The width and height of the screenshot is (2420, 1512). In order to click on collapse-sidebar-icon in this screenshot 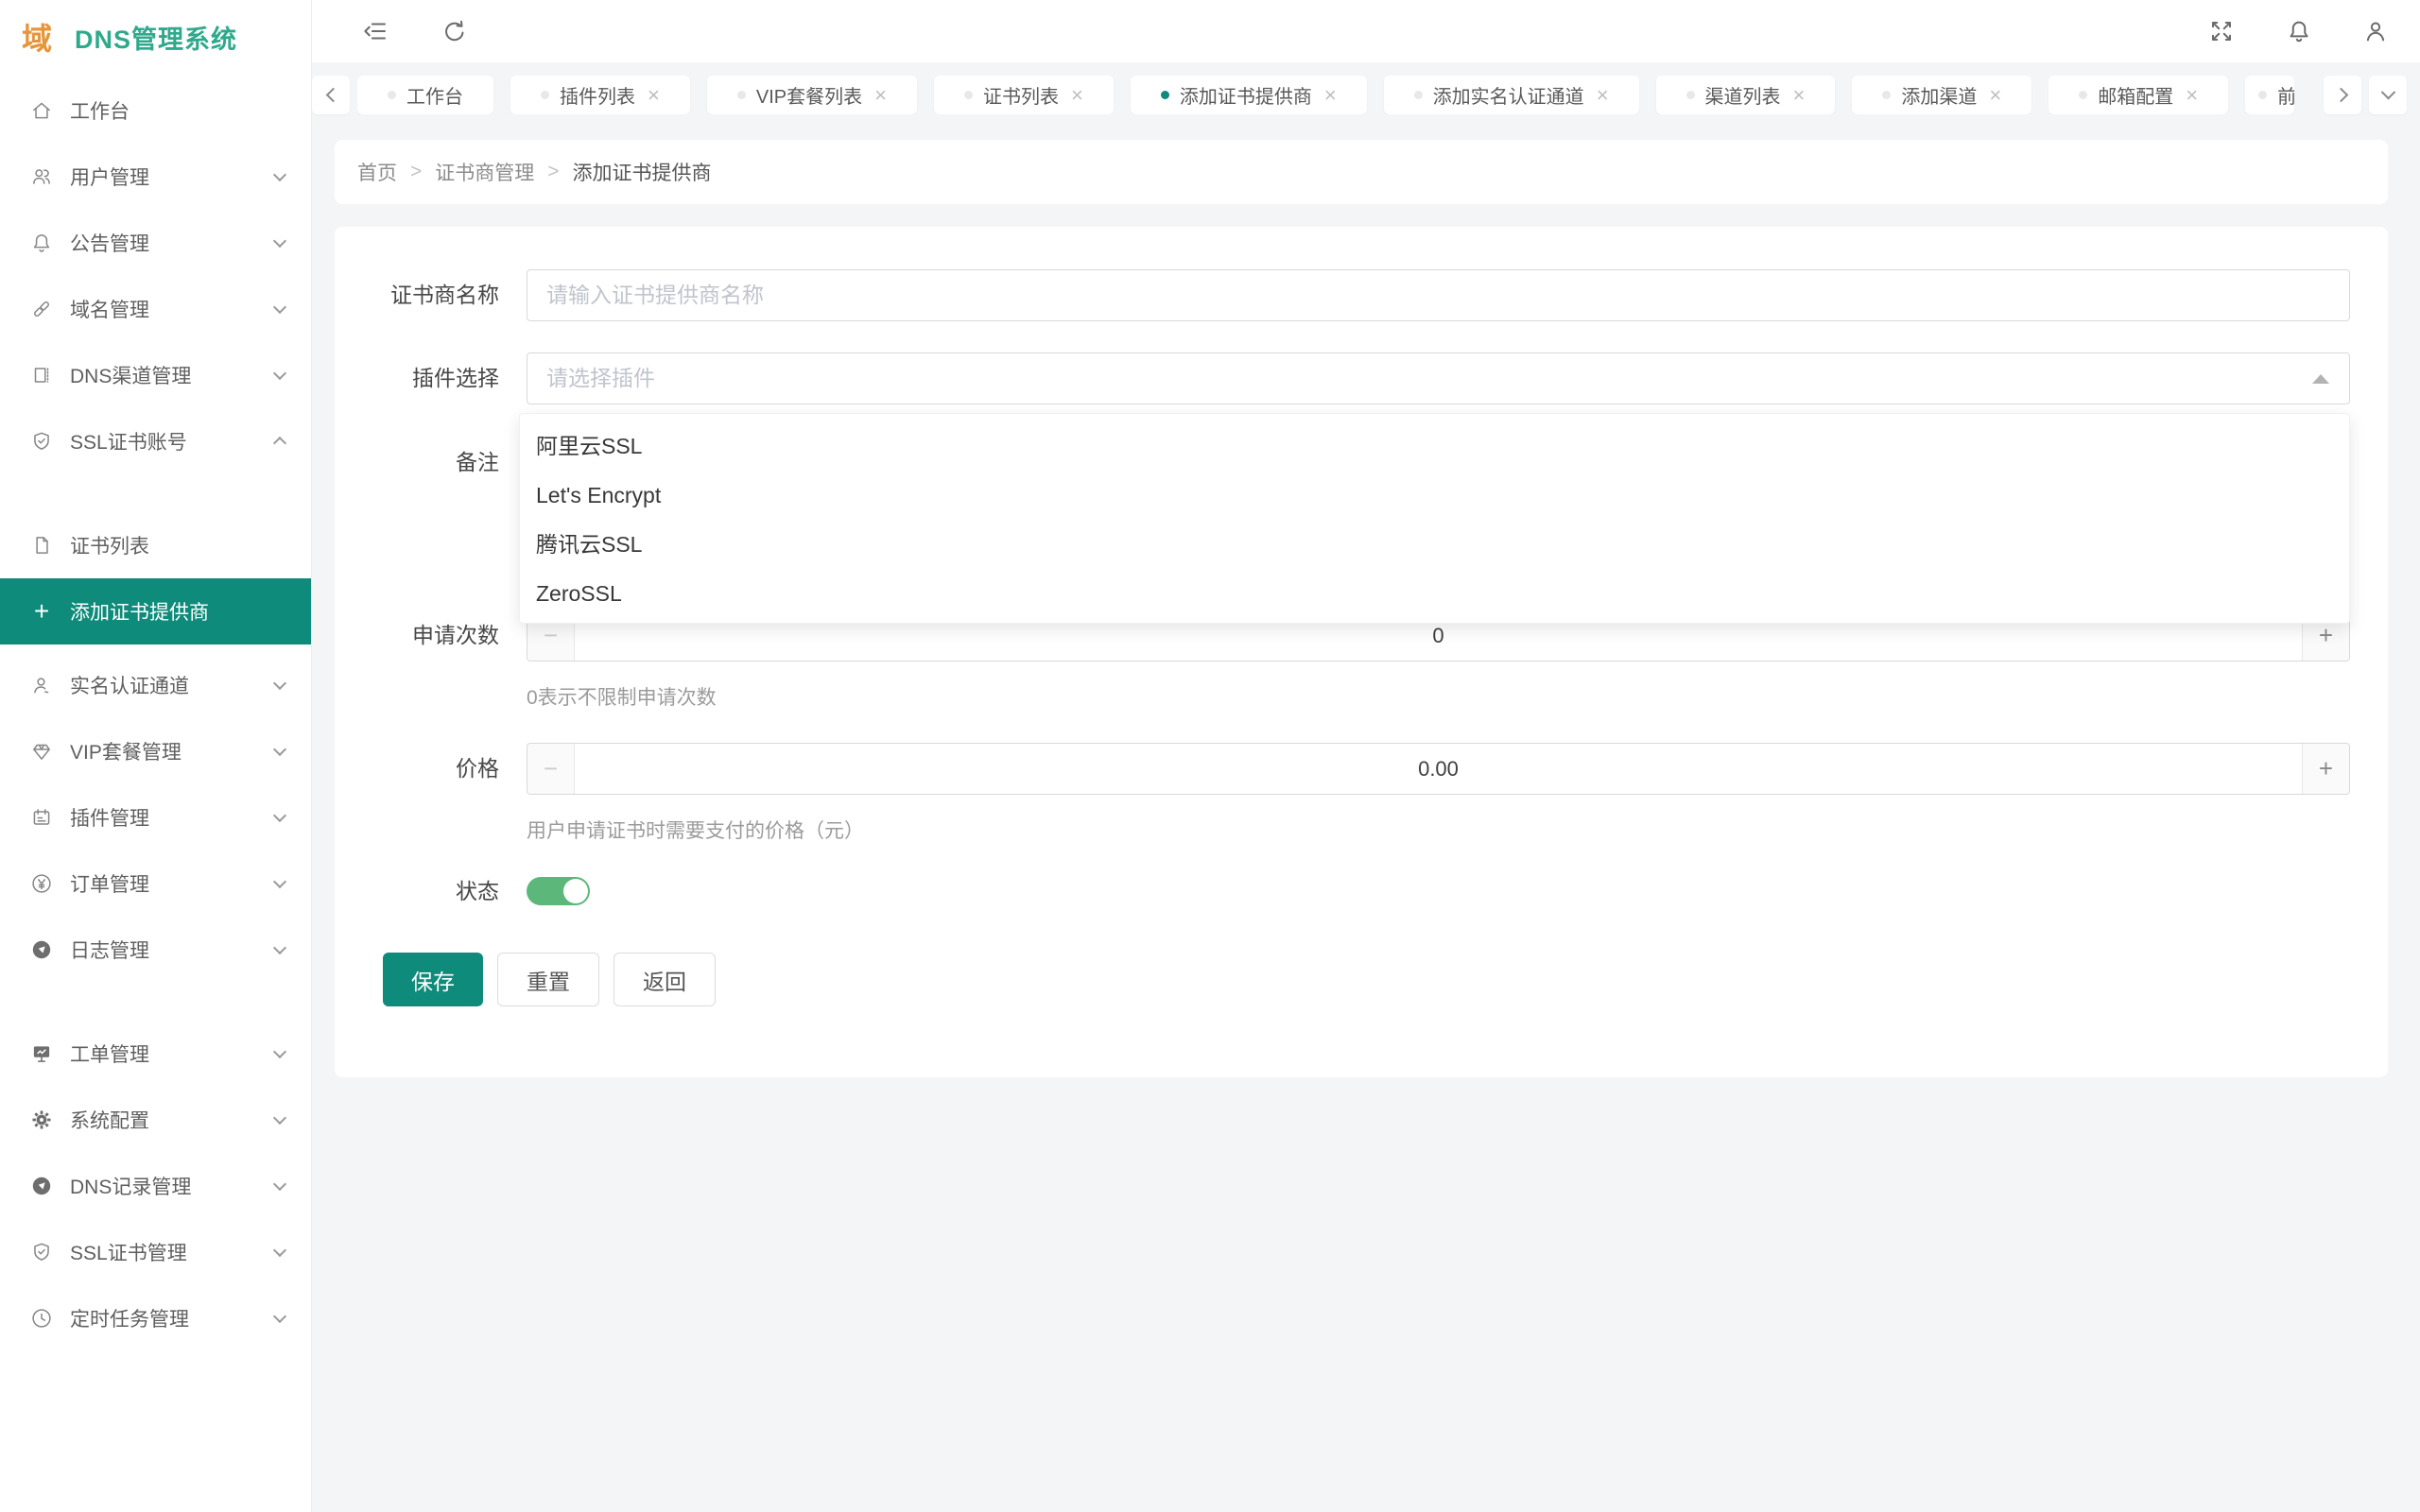, I will do `click(375, 31)`.